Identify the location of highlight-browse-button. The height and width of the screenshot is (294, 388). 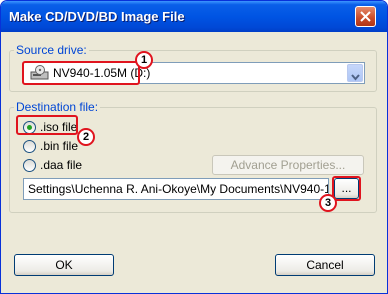
(346, 188).